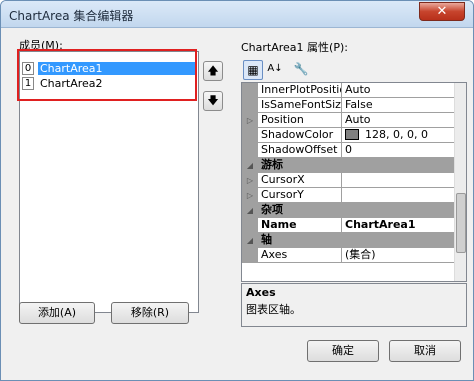 This screenshot has height=381, width=474. Describe the element at coordinates (398, 255) in the screenshot. I see `property-value: (集合)` at that location.